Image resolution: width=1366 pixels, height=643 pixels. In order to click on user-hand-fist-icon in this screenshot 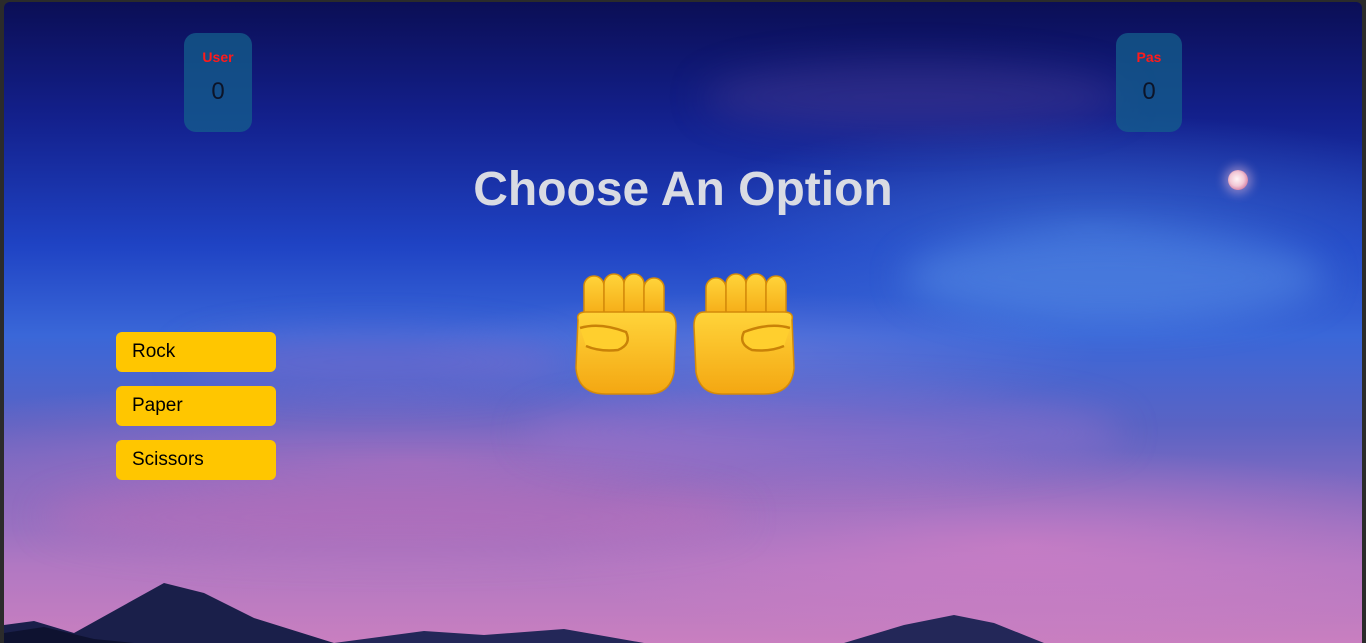, I will do `click(626, 334)`.